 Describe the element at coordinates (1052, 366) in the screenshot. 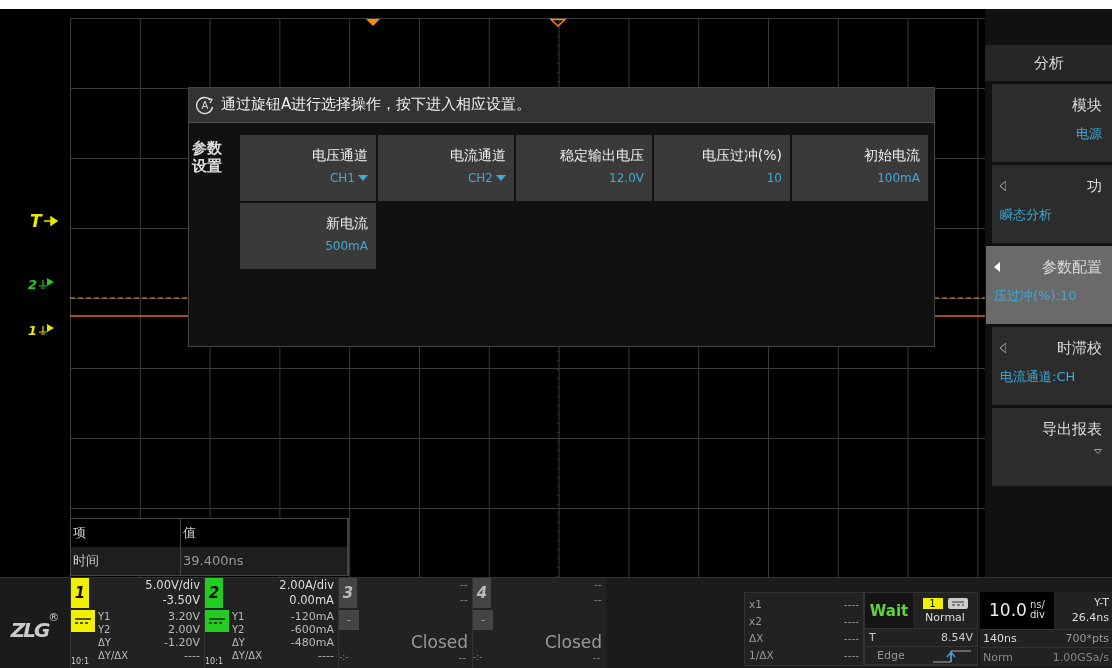

I see `menu-item: 时滞校 电流通道:CH` at that location.